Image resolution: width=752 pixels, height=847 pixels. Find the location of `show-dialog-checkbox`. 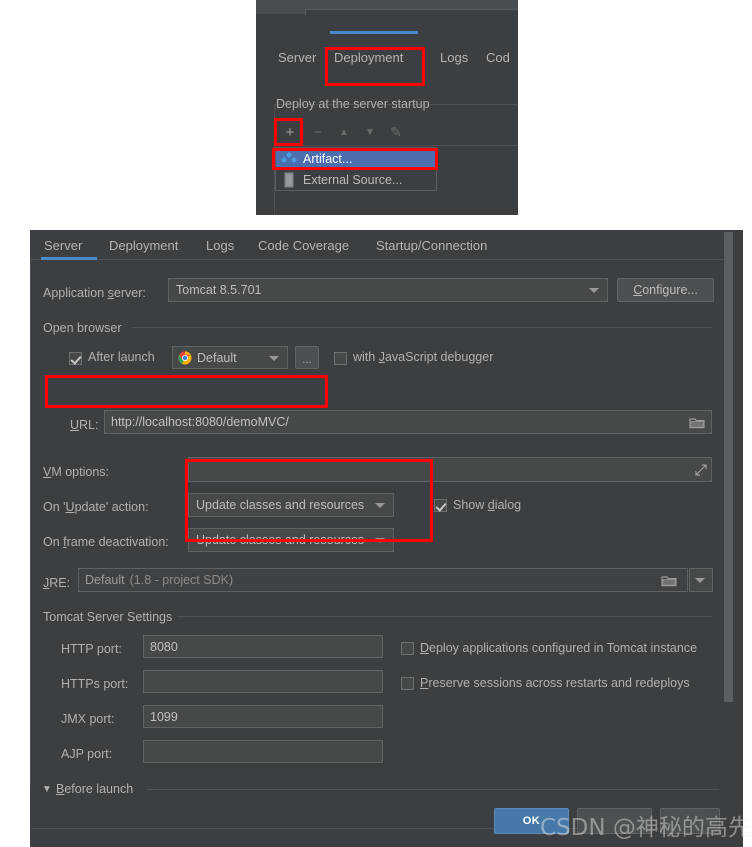

show-dialog-checkbox is located at coordinates (440, 505).